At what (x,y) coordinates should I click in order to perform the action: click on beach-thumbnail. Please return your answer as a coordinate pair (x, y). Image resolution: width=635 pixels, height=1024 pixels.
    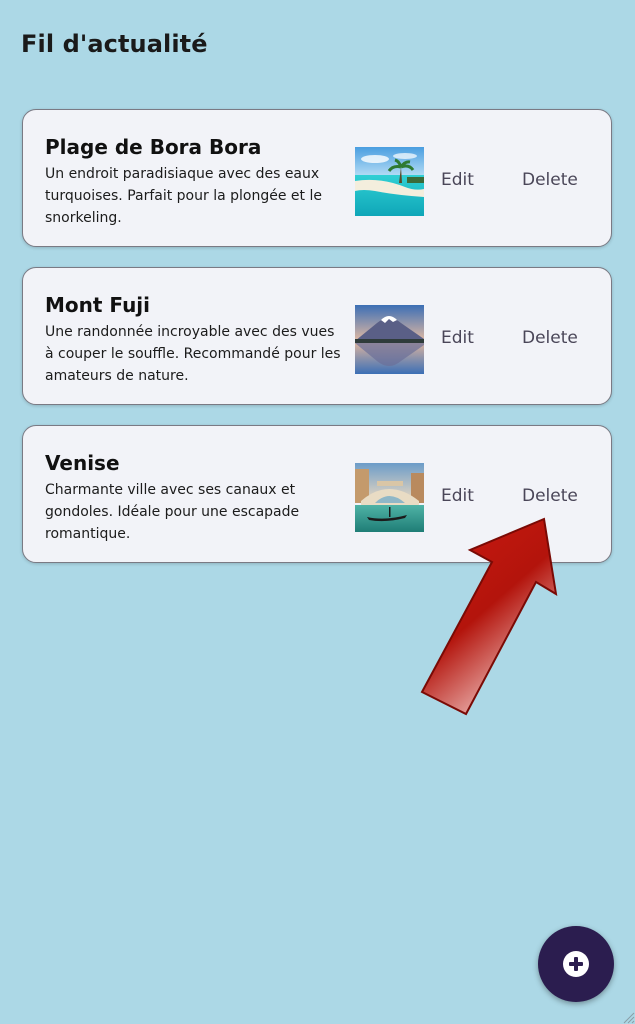
    Looking at the image, I should click on (389, 181).